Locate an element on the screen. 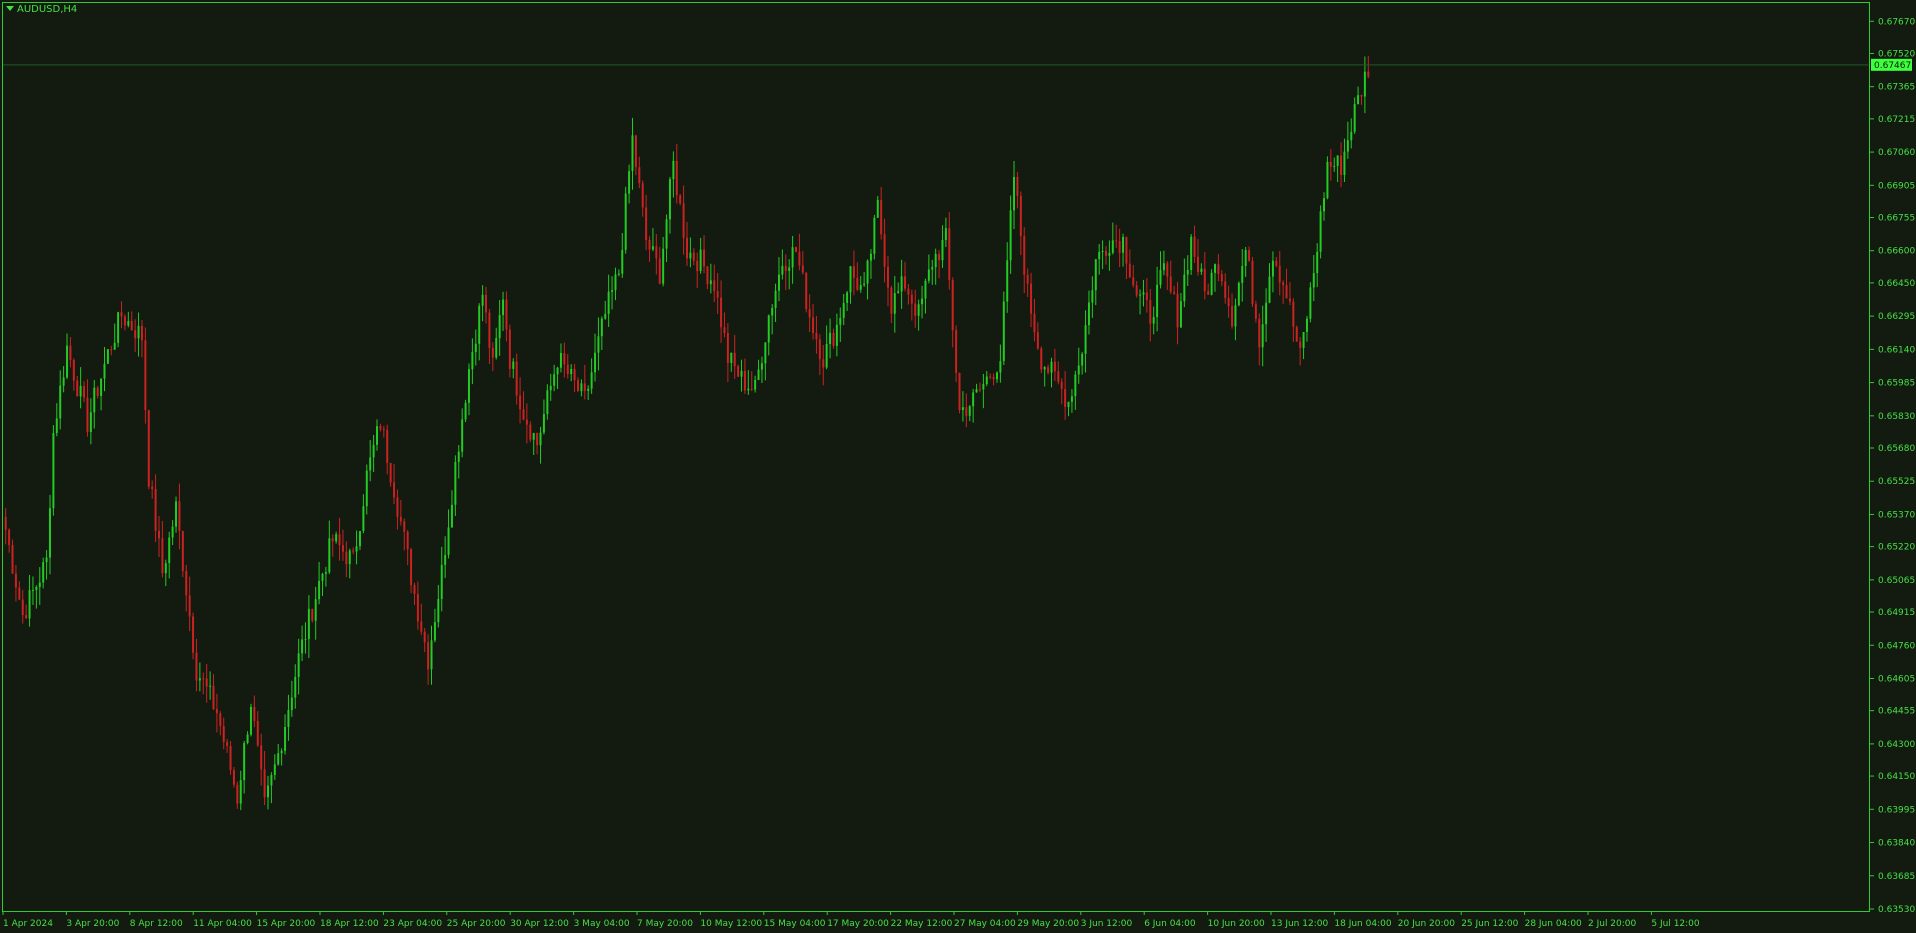 Image resolution: width=1916 pixels, height=933 pixels. y-tick-label: 0.65830 is located at coordinates (1896, 417).